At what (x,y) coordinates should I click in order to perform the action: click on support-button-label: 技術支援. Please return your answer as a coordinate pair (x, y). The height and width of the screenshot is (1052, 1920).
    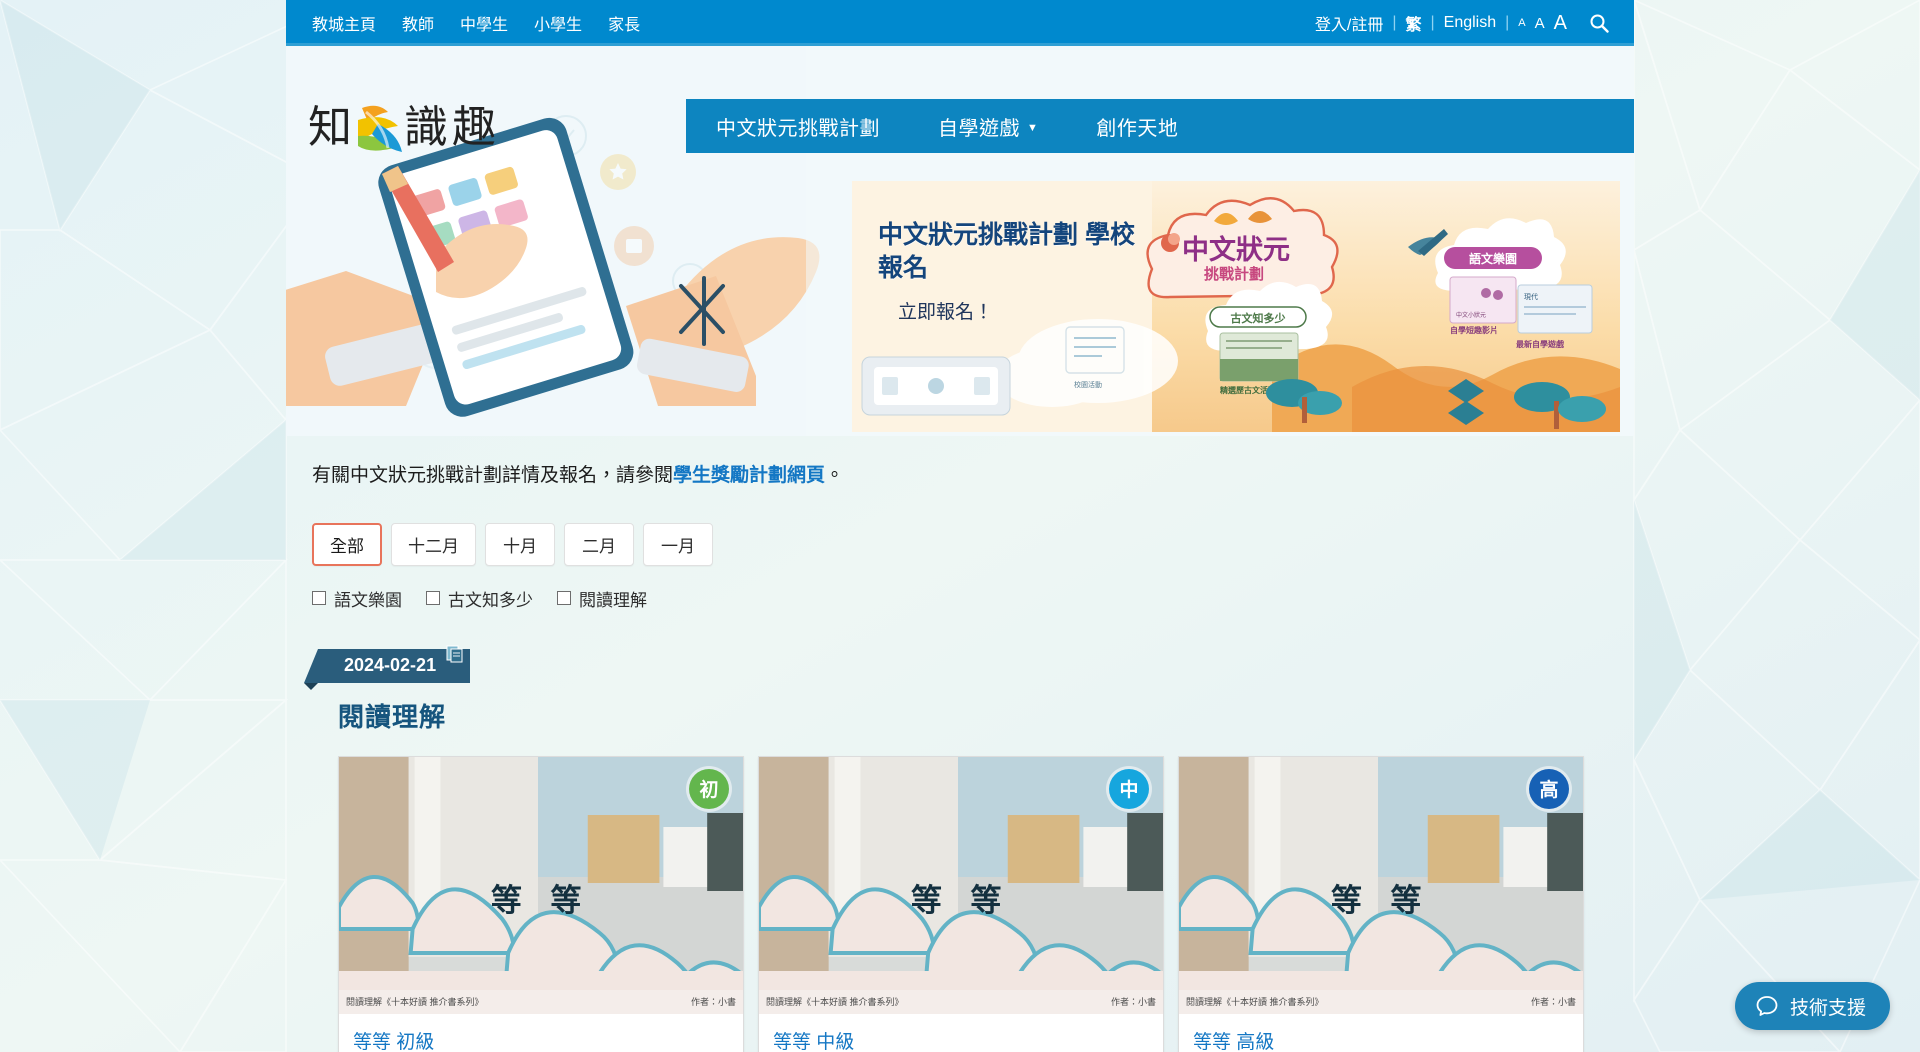
    Looking at the image, I should click on (1827, 1008).